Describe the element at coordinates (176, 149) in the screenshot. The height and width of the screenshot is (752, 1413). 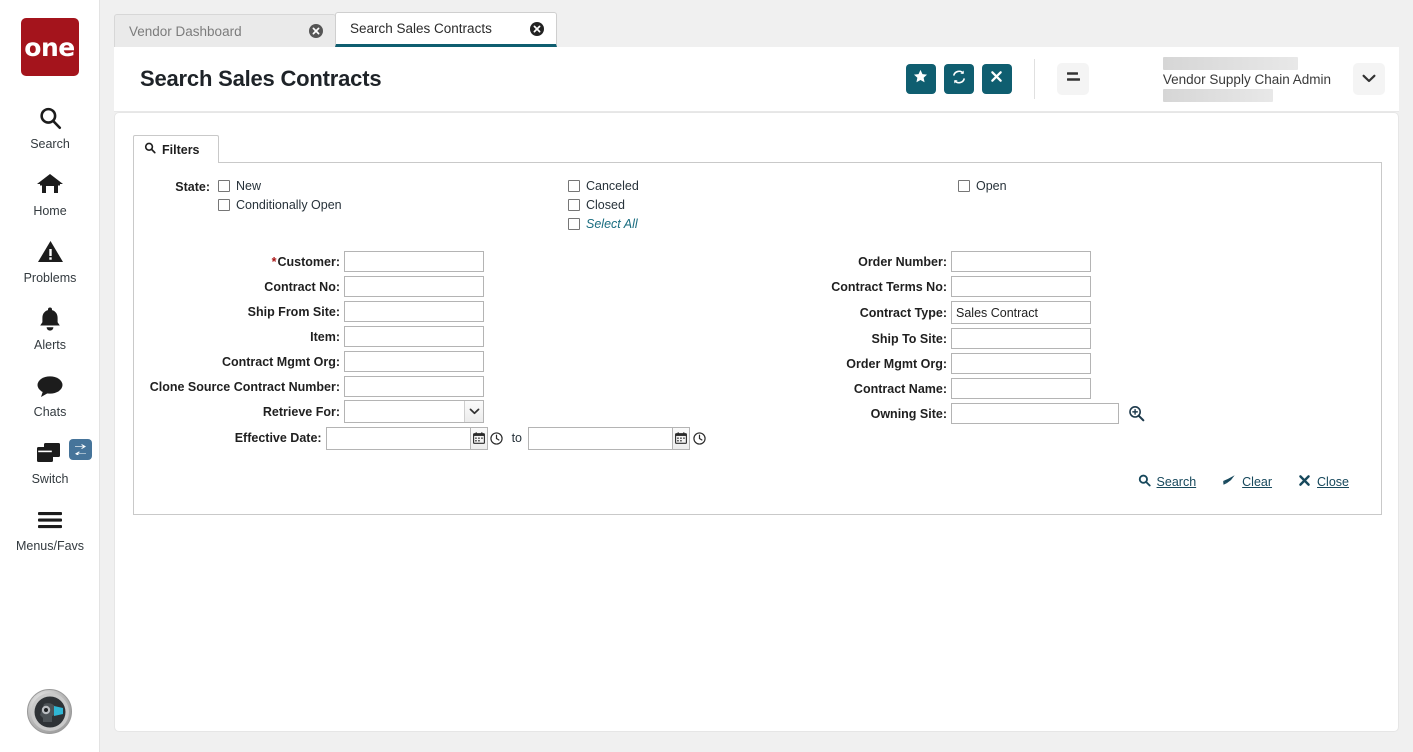
I see `tab-filters: Filters` at that location.